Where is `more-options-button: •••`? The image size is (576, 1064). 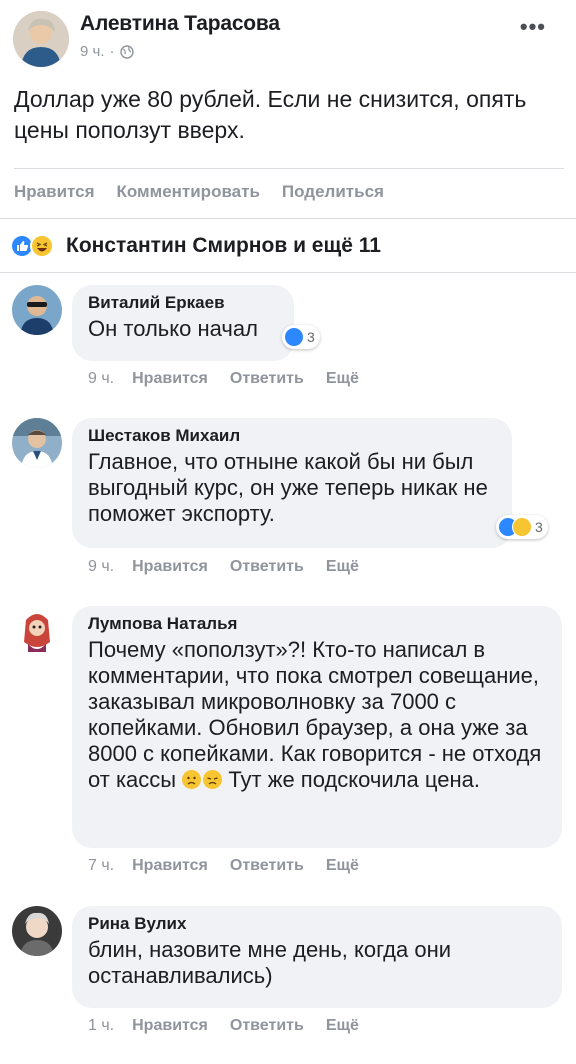
more-options-button: ••• is located at coordinates (533, 27).